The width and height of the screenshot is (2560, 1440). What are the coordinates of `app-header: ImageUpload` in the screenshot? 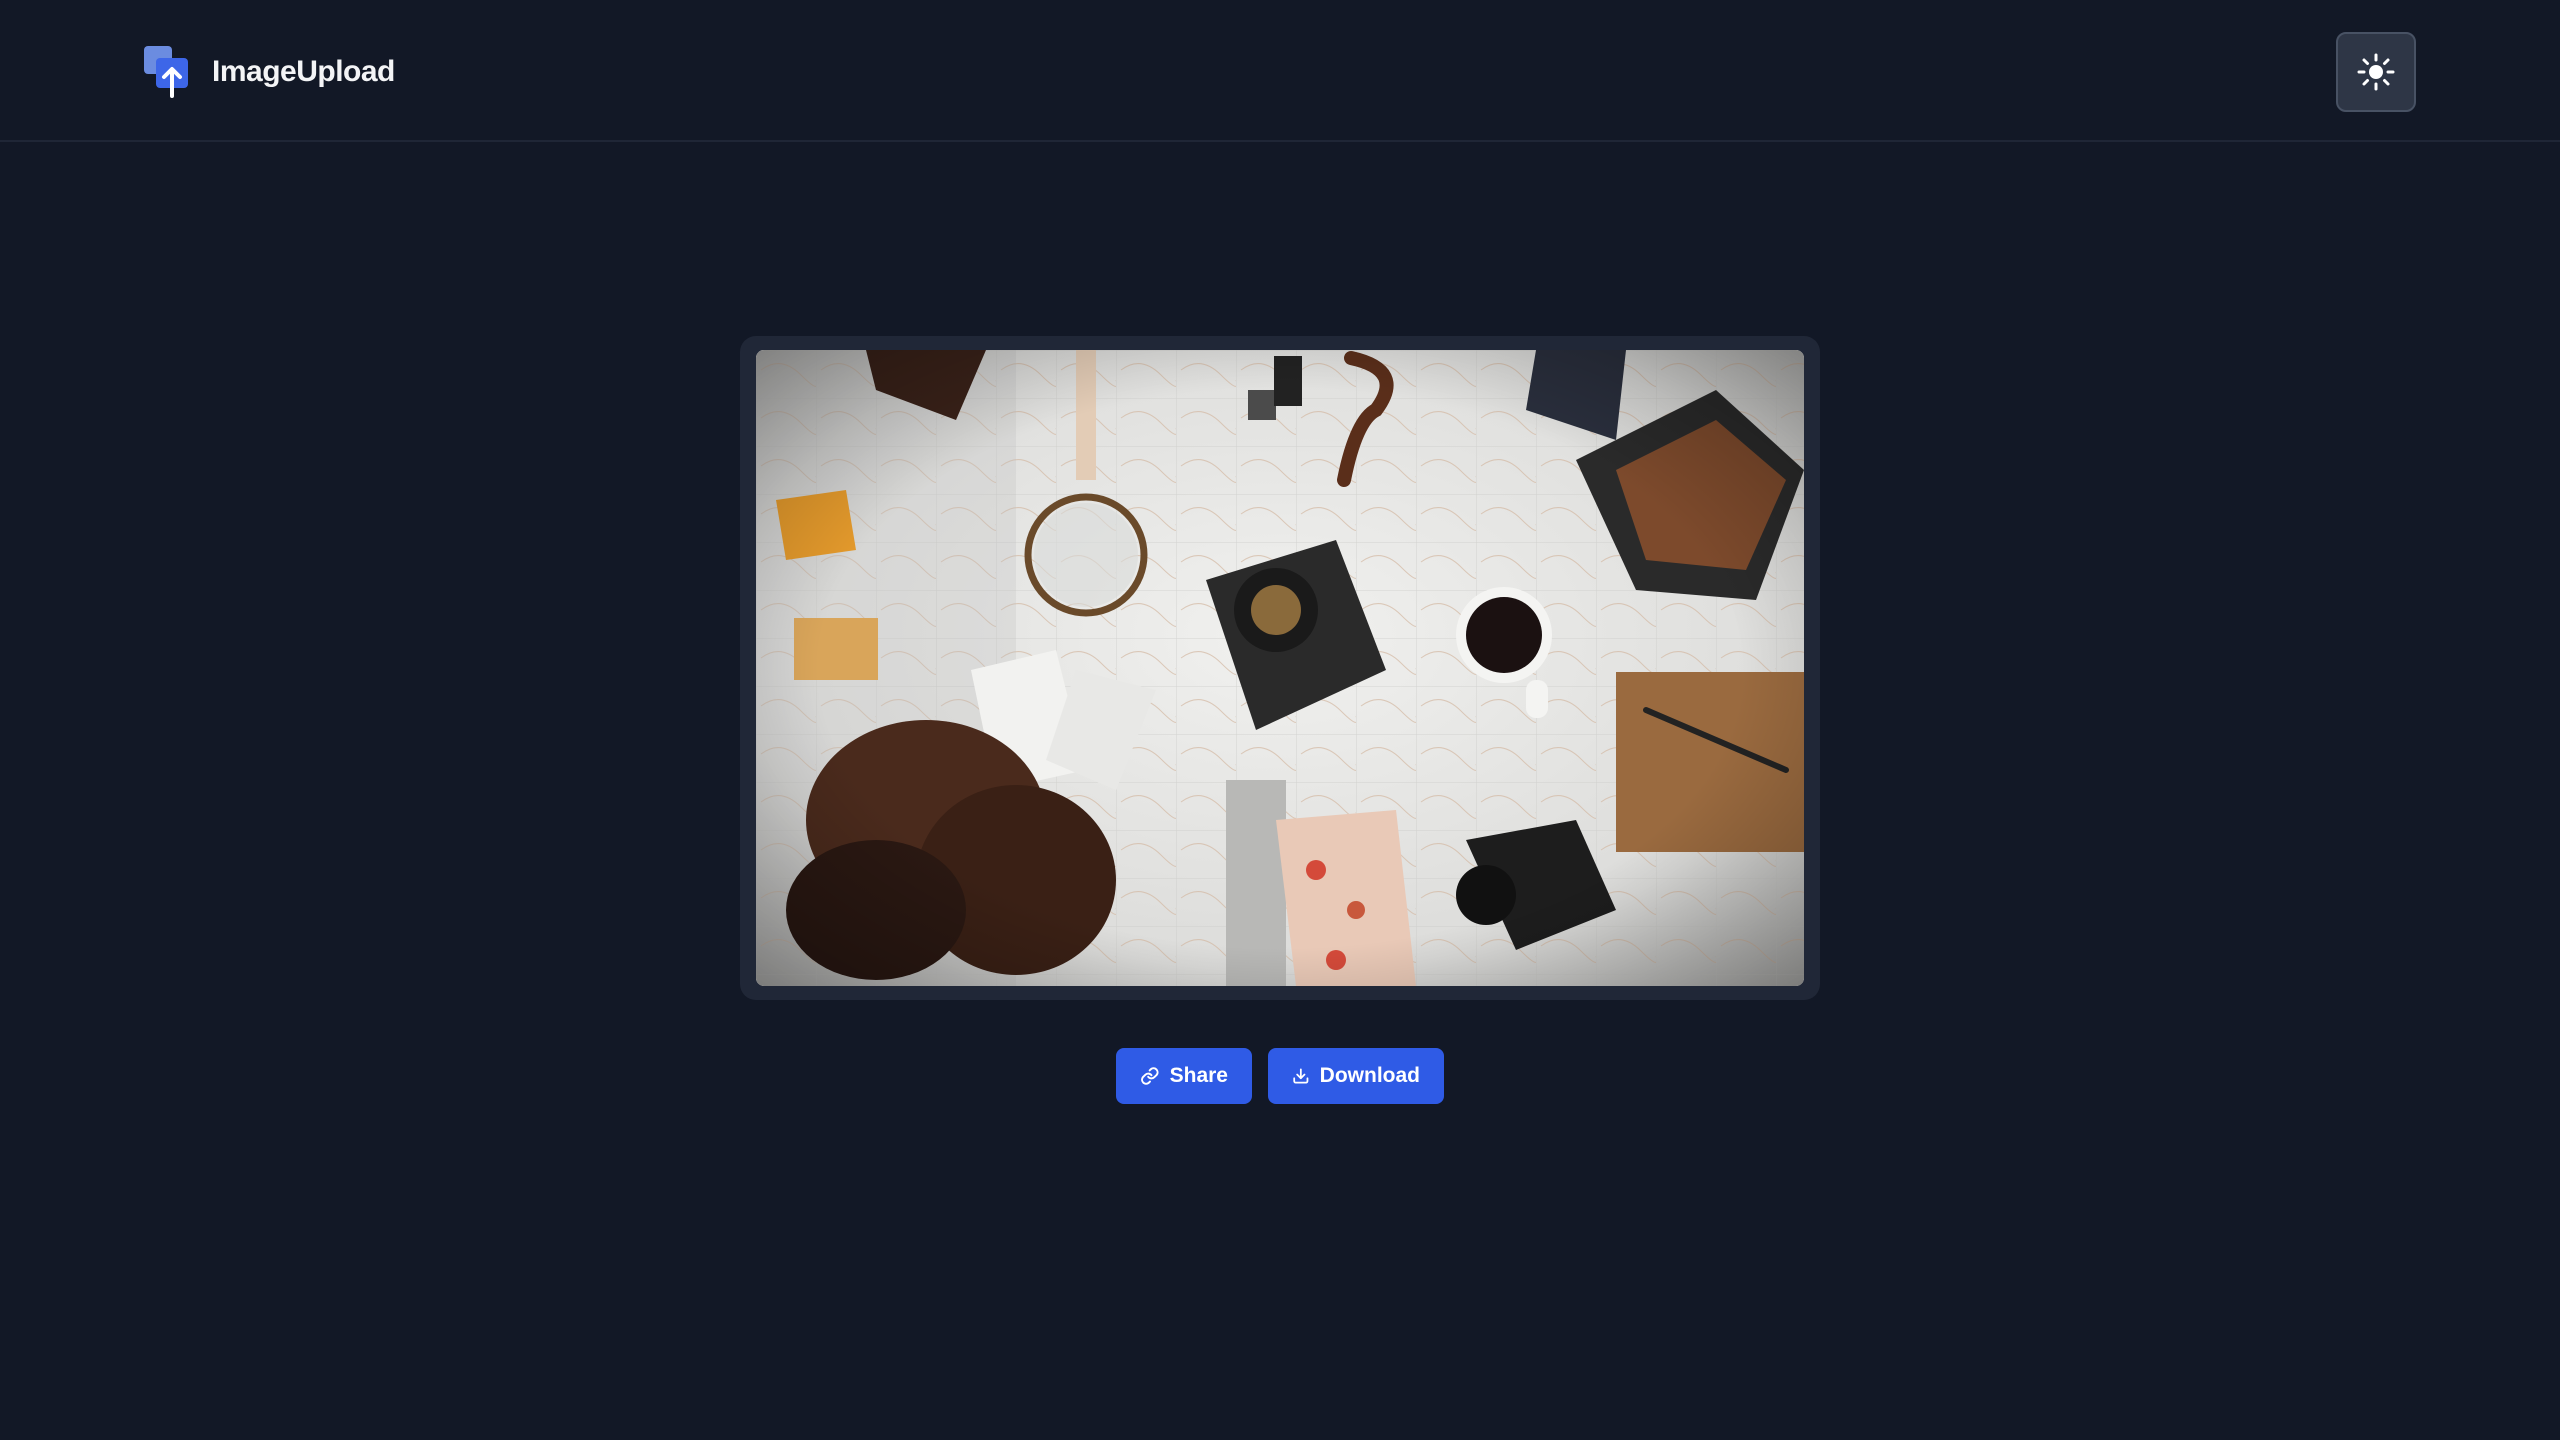 It's located at (1280, 71).